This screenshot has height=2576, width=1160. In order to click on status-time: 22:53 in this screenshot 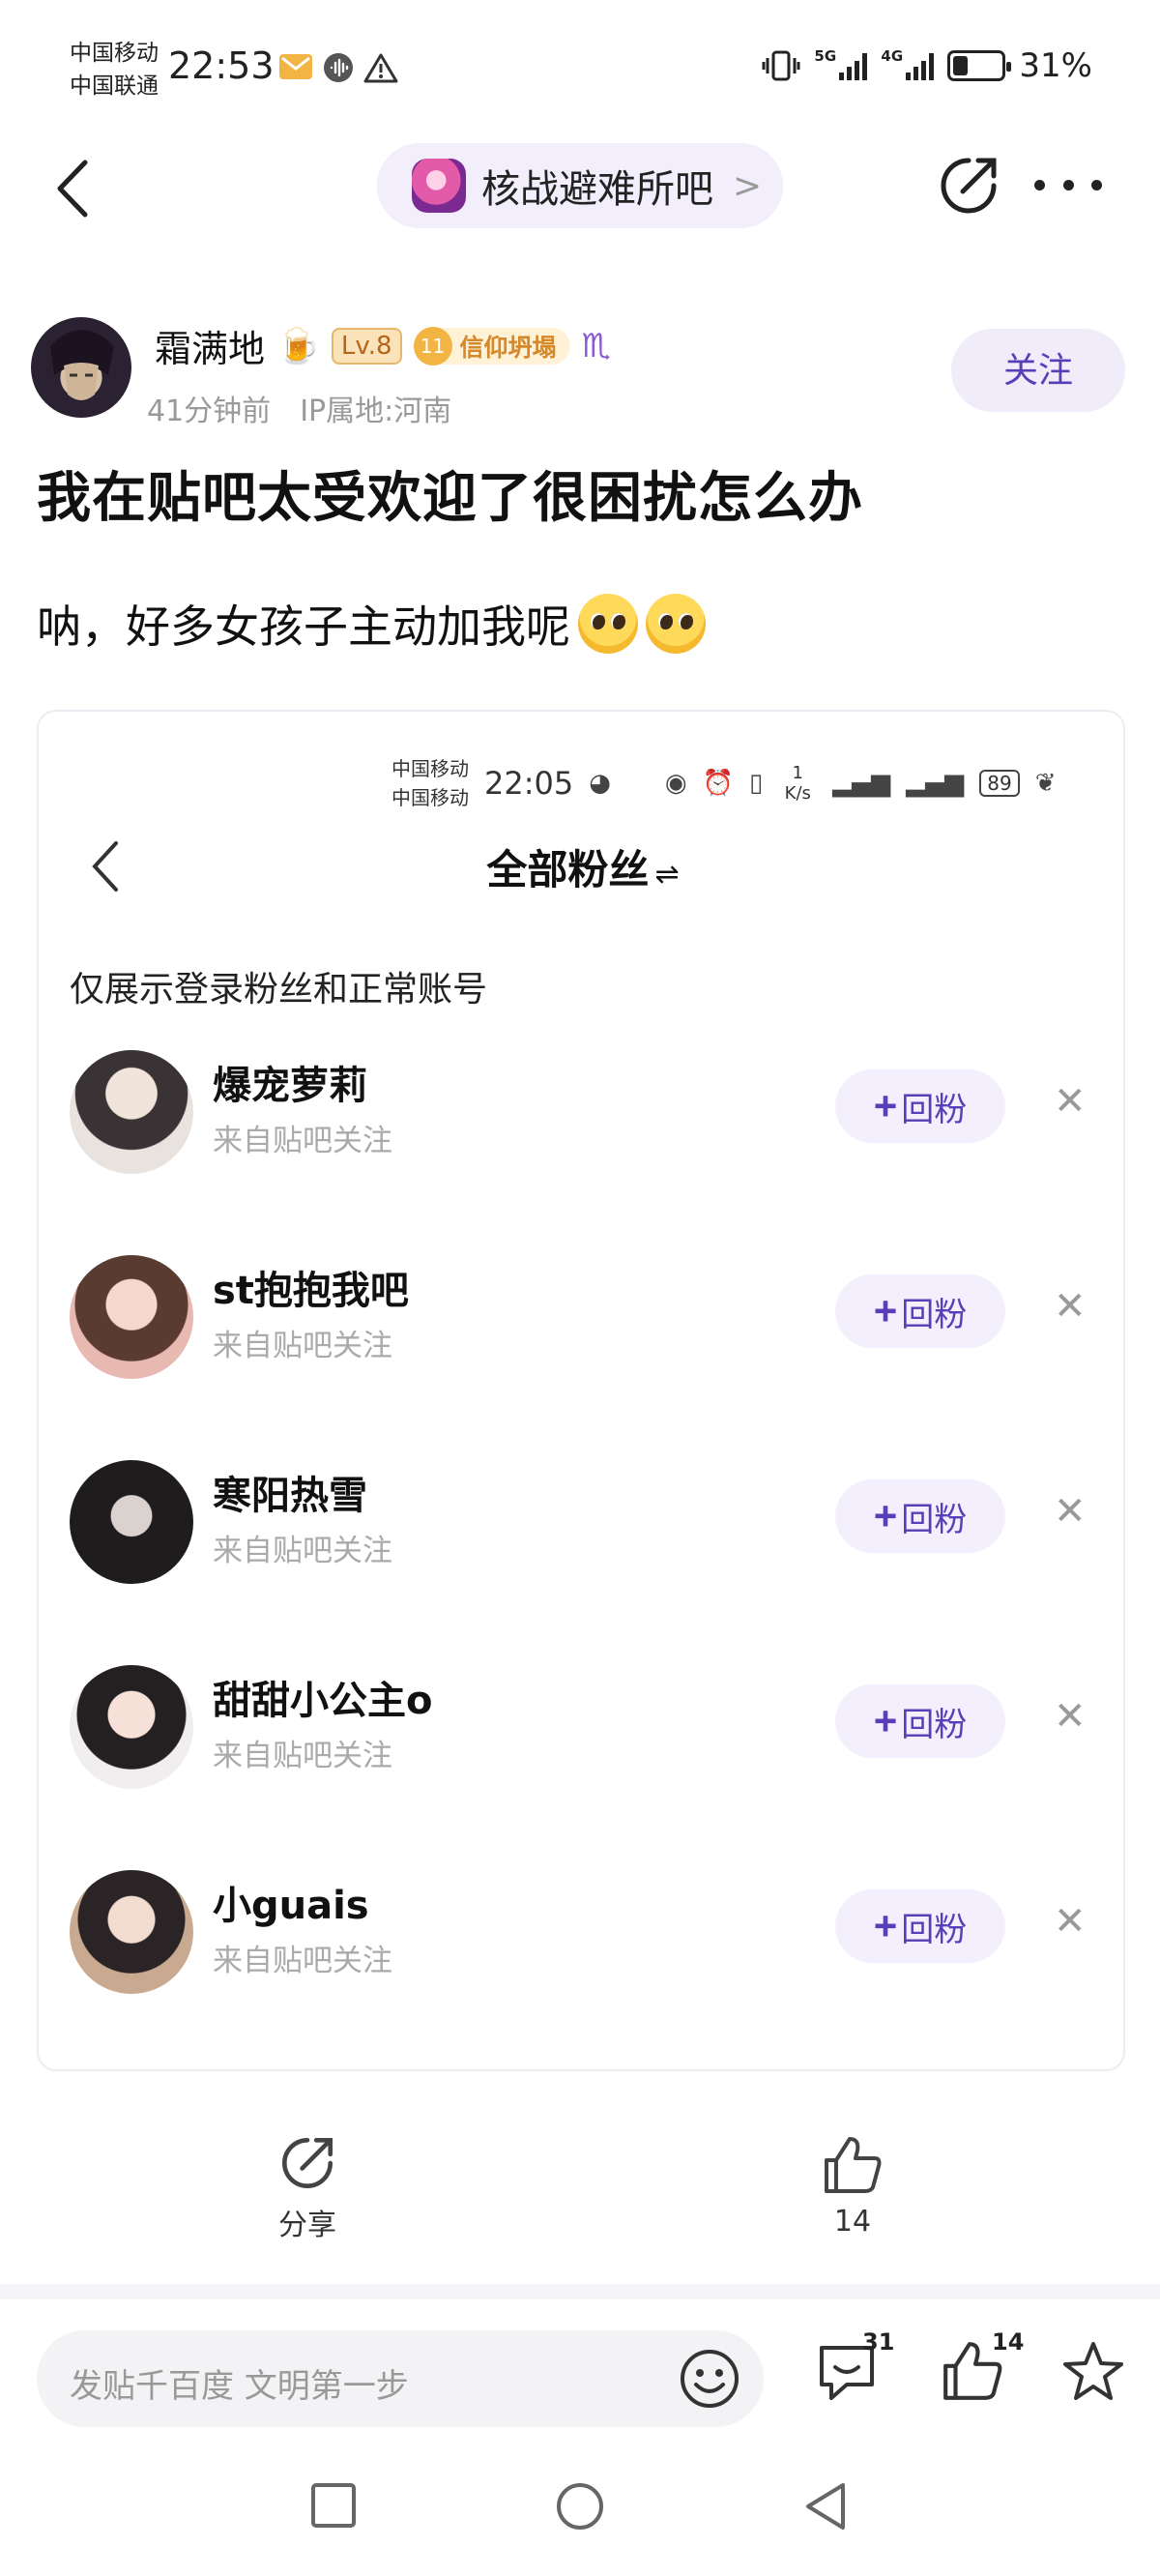, I will do `click(221, 65)`.